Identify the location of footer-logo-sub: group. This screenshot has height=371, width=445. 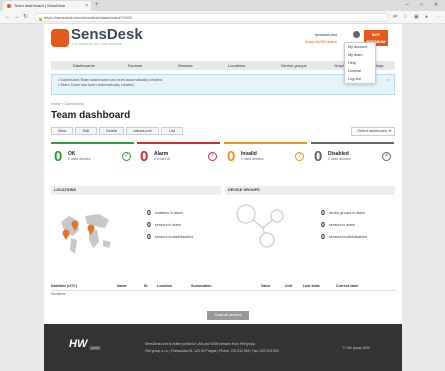
(95, 348).